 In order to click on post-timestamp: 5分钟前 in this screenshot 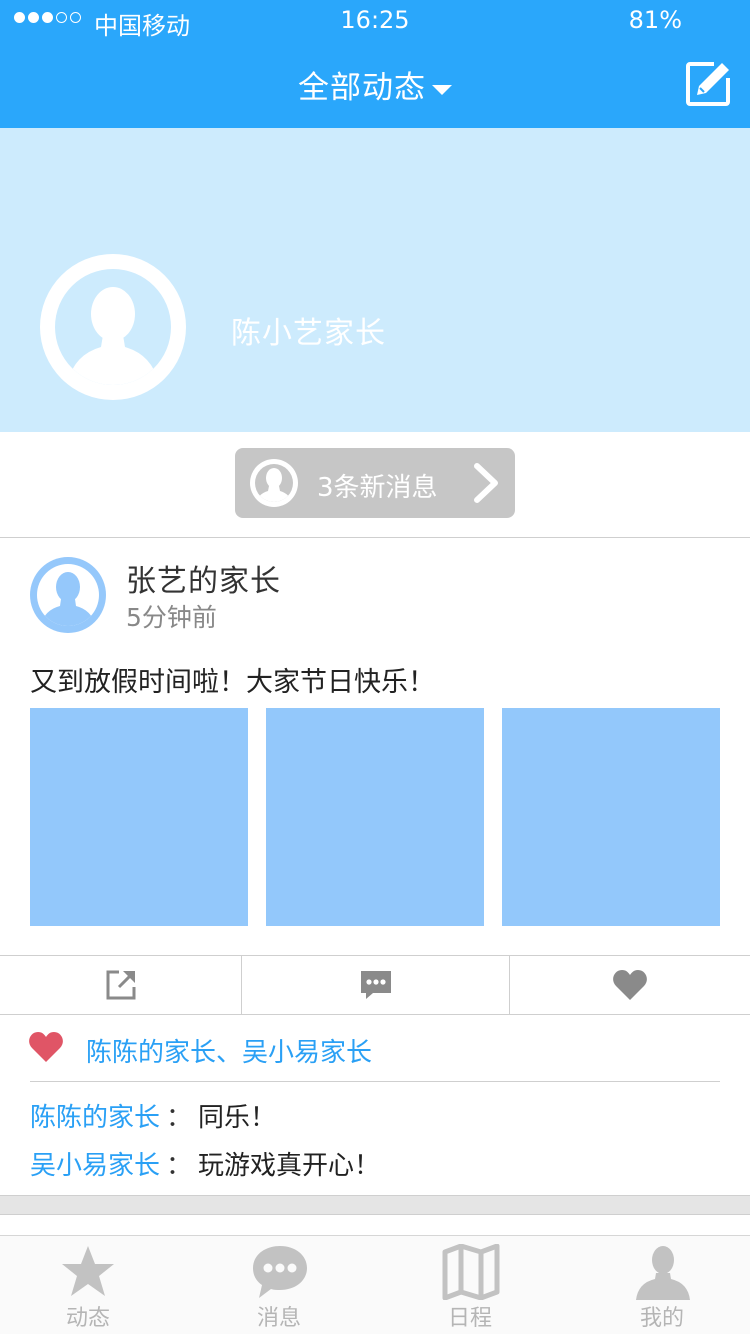, I will do `click(171, 617)`.